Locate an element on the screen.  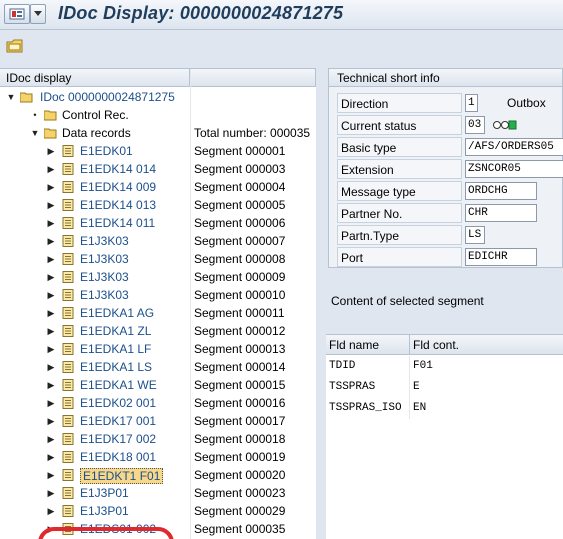
segment-name: E1EDK14 013 is located at coordinates (118, 205).